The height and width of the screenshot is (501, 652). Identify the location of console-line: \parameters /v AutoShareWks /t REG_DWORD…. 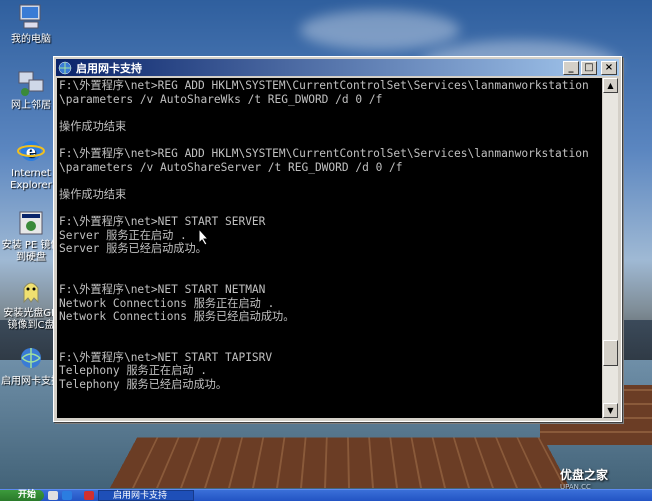
(221, 99).